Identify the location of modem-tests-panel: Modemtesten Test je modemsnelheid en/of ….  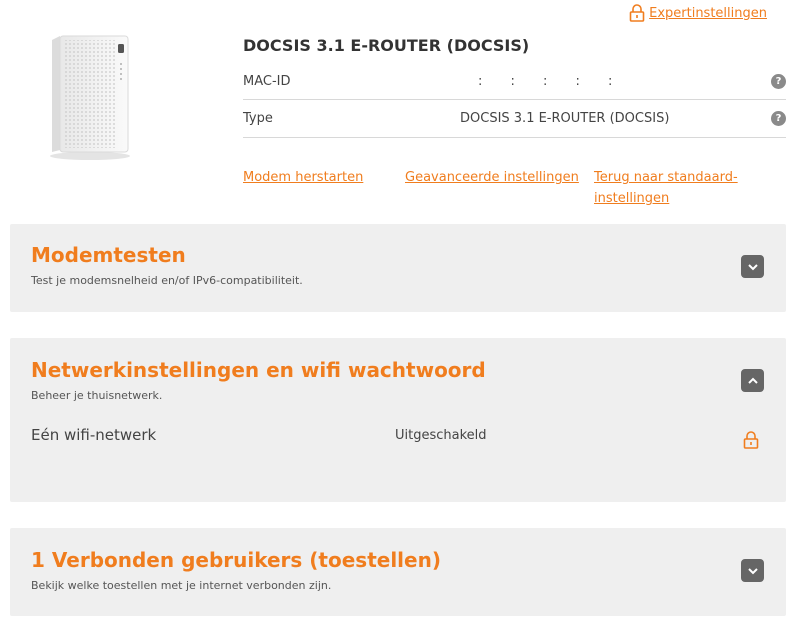
(398, 268).